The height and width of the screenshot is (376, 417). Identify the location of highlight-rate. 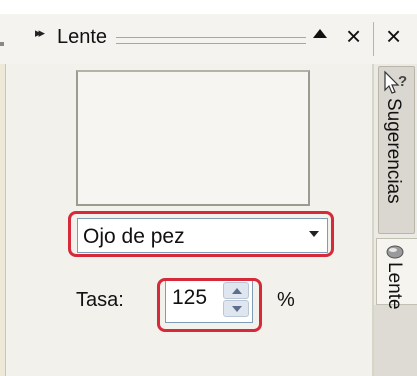
(209, 305).